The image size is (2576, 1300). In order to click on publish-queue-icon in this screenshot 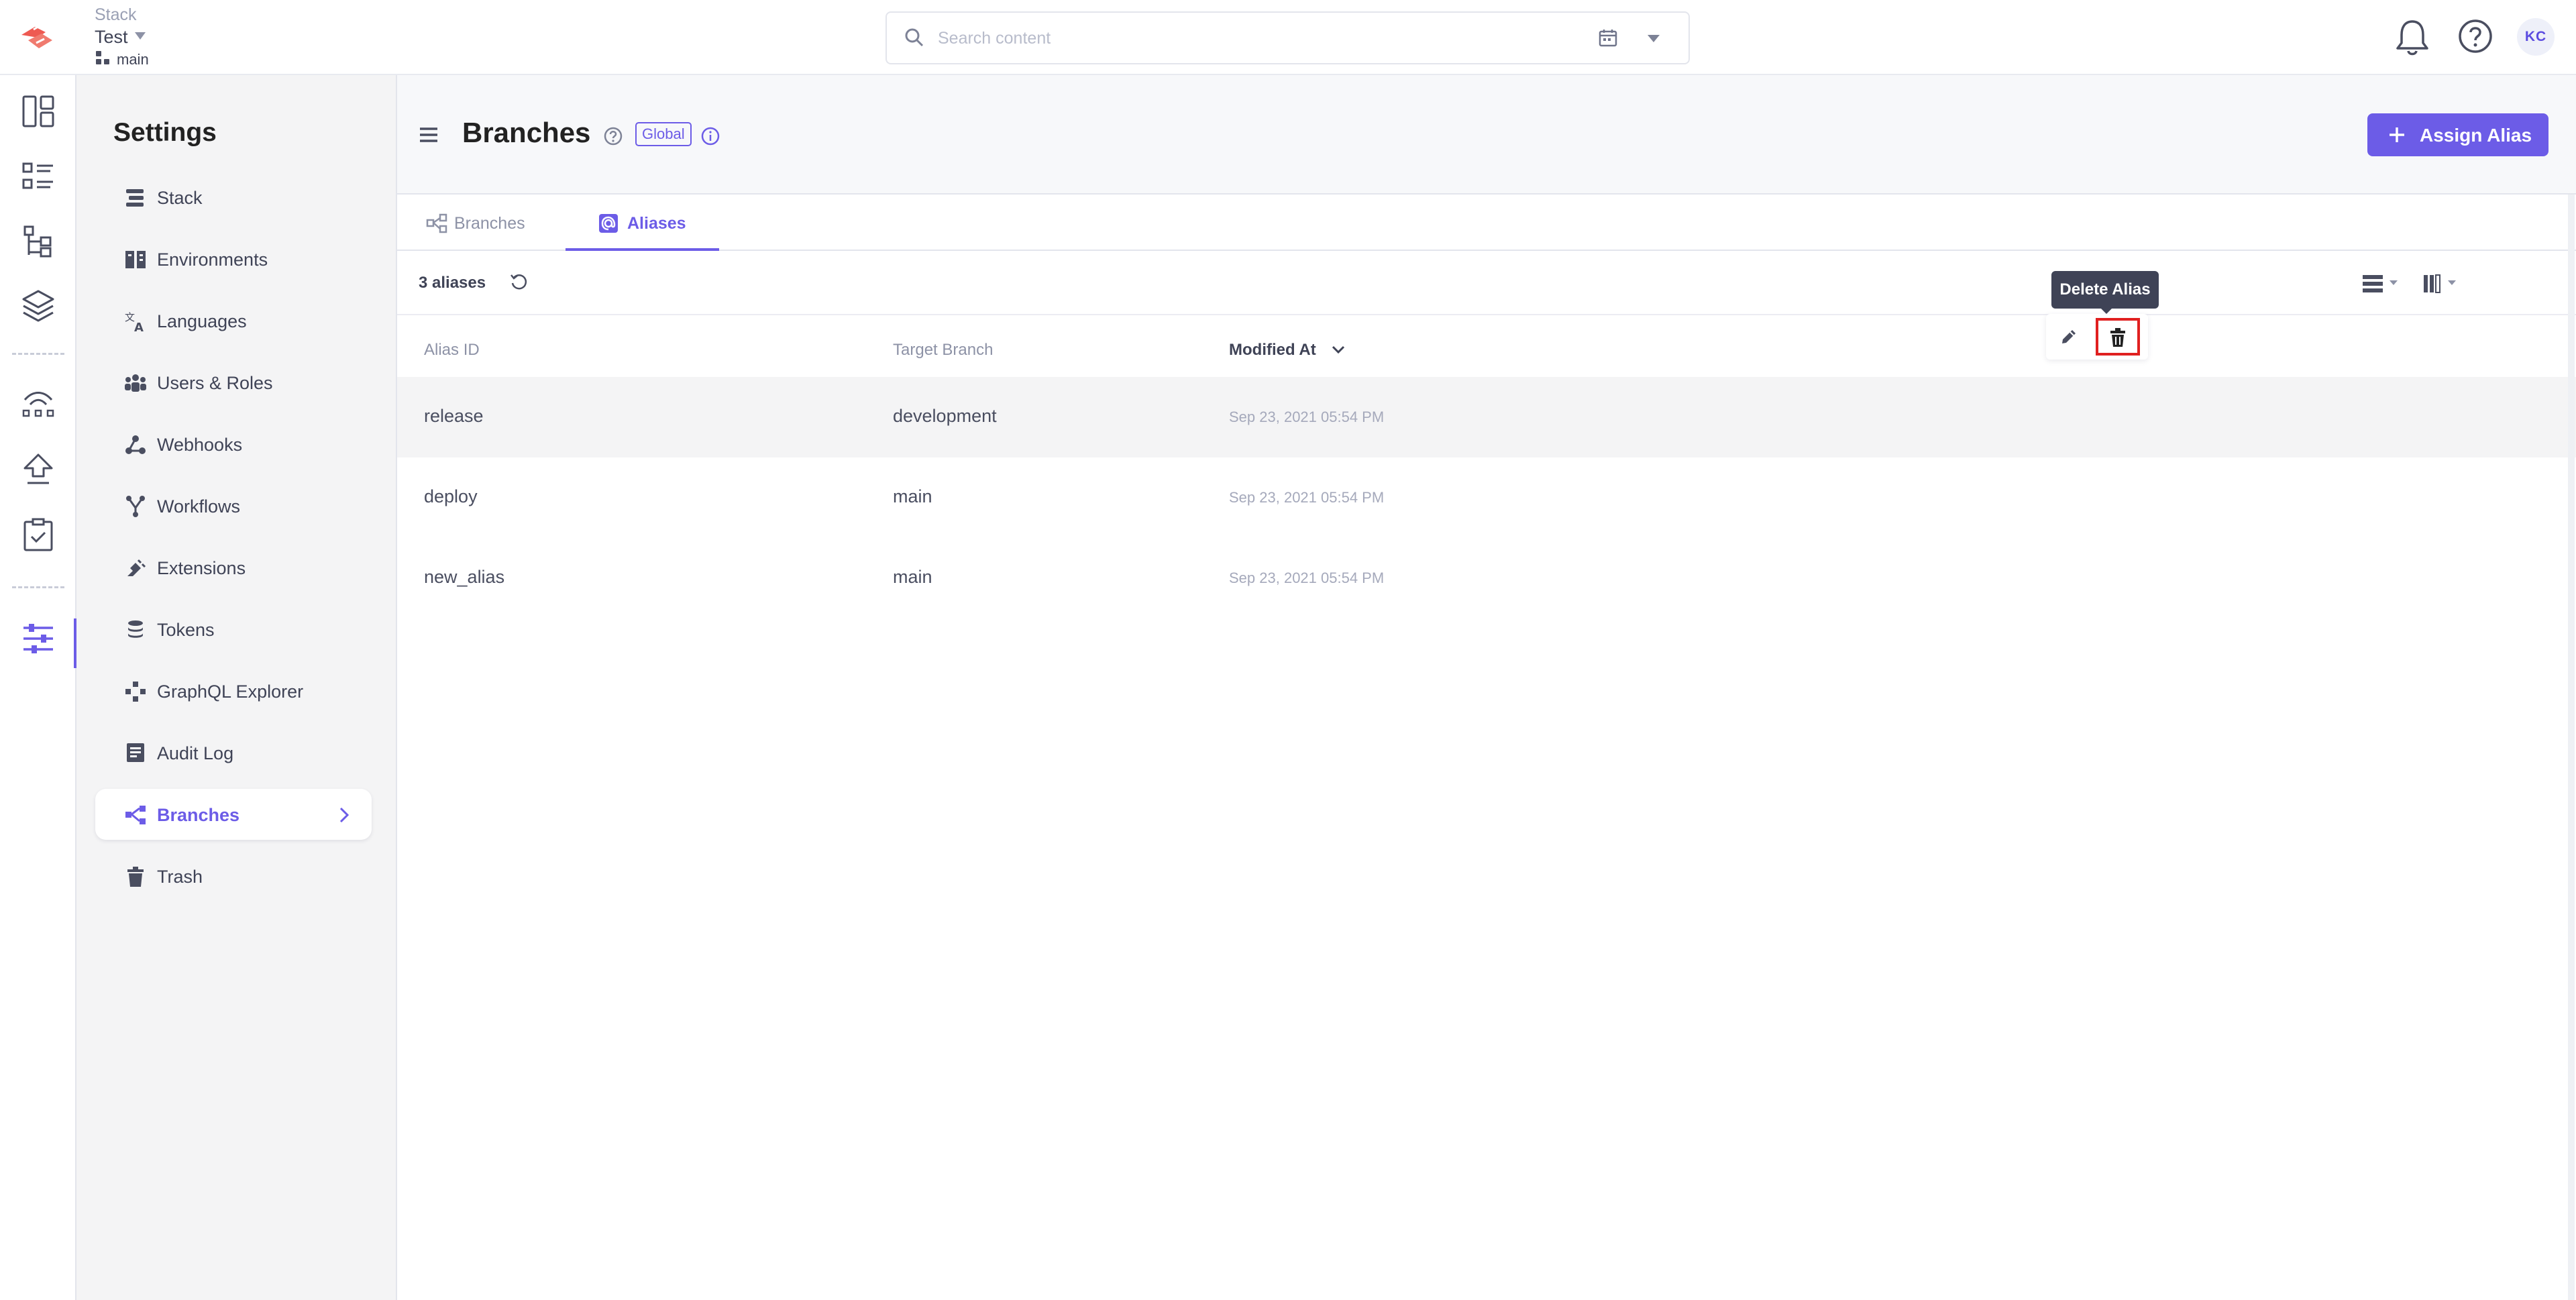, I will do `click(38, 470)`.